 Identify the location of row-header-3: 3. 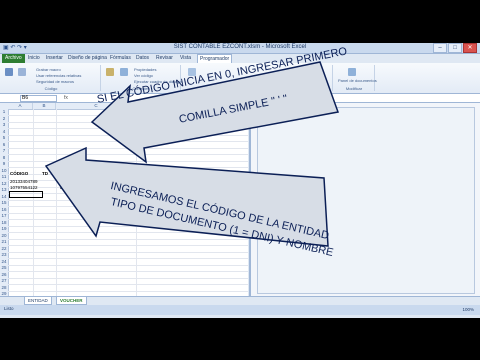
(4, 124).